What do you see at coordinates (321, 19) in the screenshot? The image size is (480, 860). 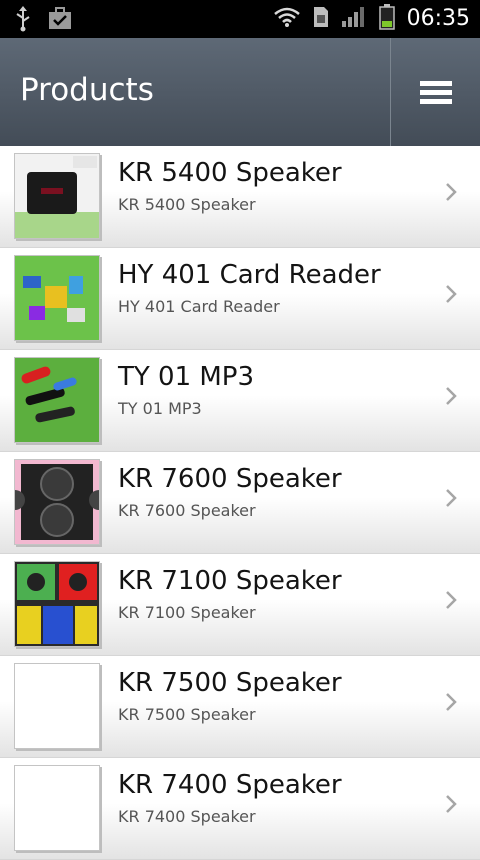 I see `sim-card-icon` at bounding box center [321, 19].